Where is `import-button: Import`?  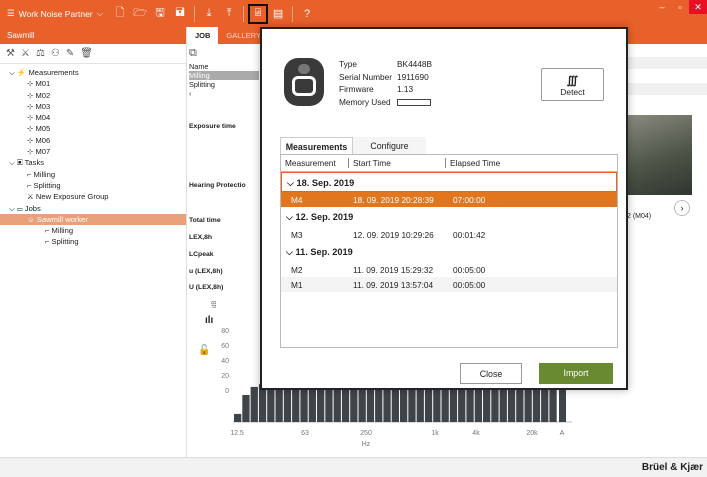 import-button: Import is located at coordinates (576, 373).